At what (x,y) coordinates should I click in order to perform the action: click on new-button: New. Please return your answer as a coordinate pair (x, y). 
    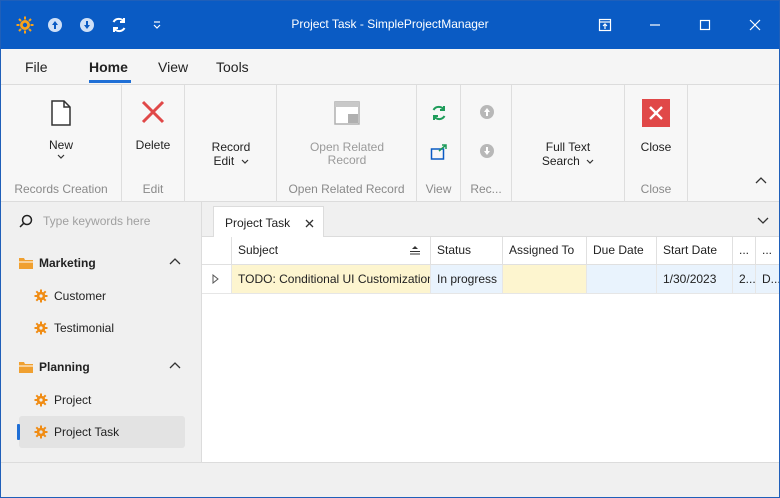
    Looking at the image, I should click on (61, 129).